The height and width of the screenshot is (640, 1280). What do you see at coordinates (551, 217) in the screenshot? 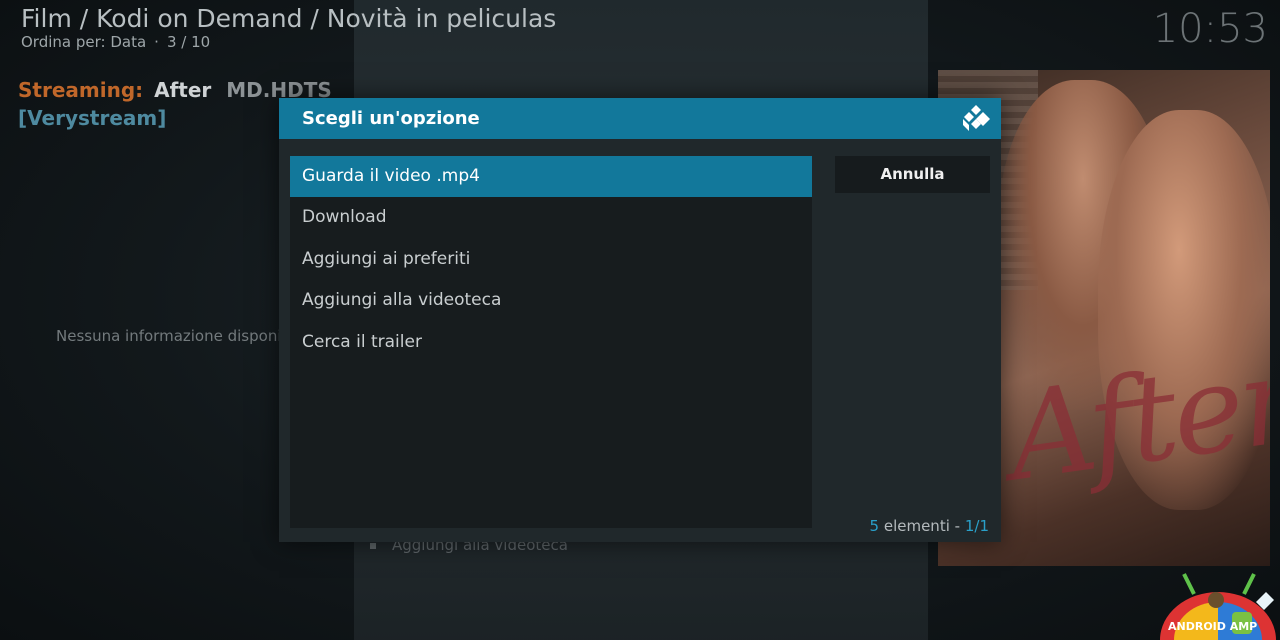
I see `option-download: Download` at bounding box center [551, 217].